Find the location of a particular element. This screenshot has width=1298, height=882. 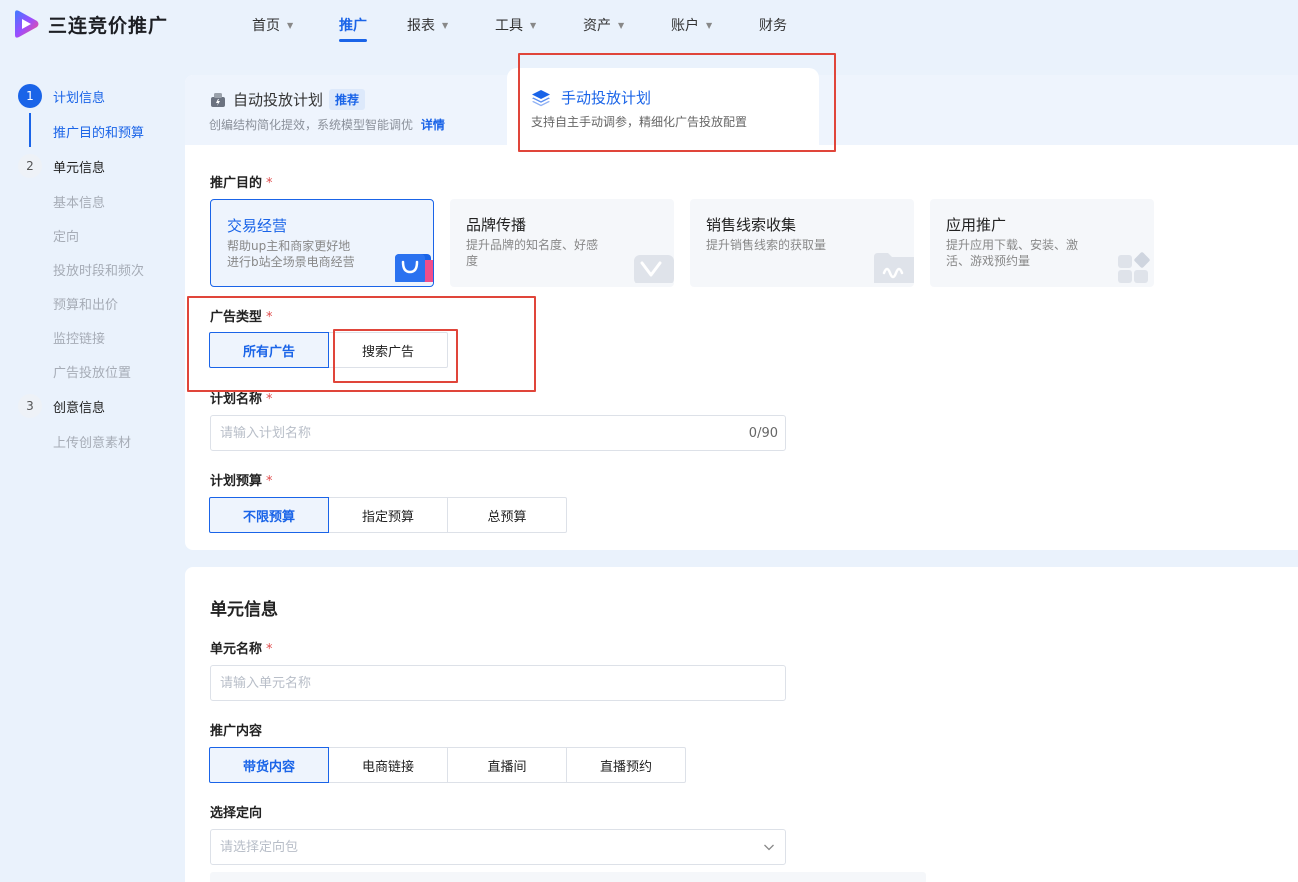

plan-name-input is located at coordinates (498, 433).